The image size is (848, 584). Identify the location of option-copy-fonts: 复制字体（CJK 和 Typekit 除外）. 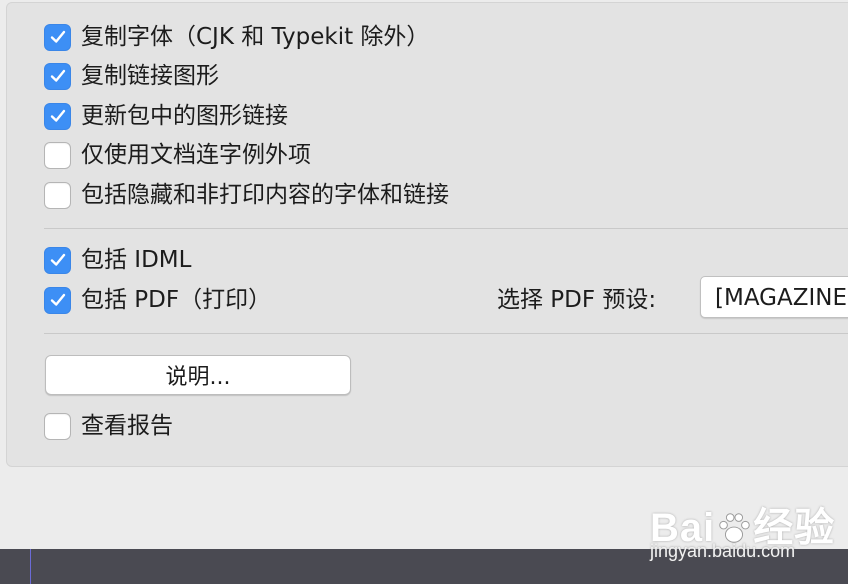
(236, 37).